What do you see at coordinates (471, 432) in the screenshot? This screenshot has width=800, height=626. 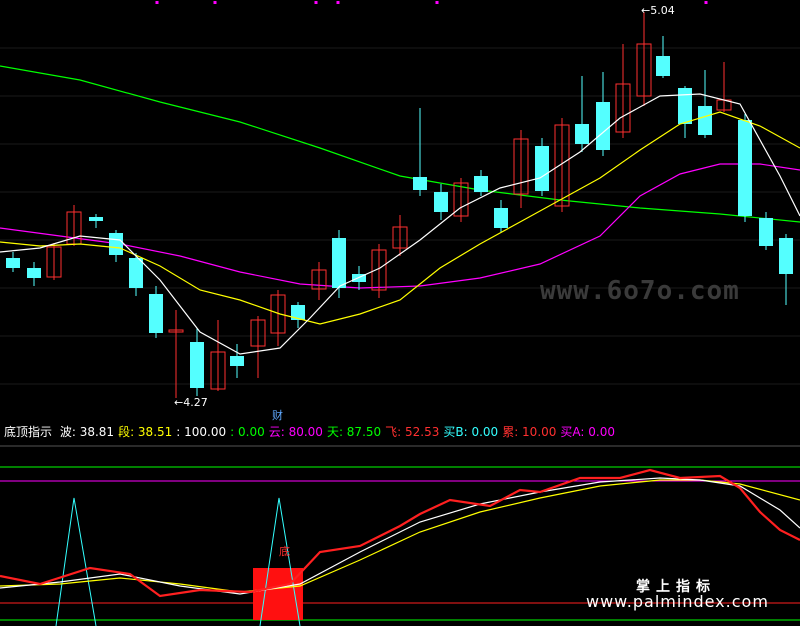 I see `indicator-item: 买B: 0.00` at bounding box center [471, 432].